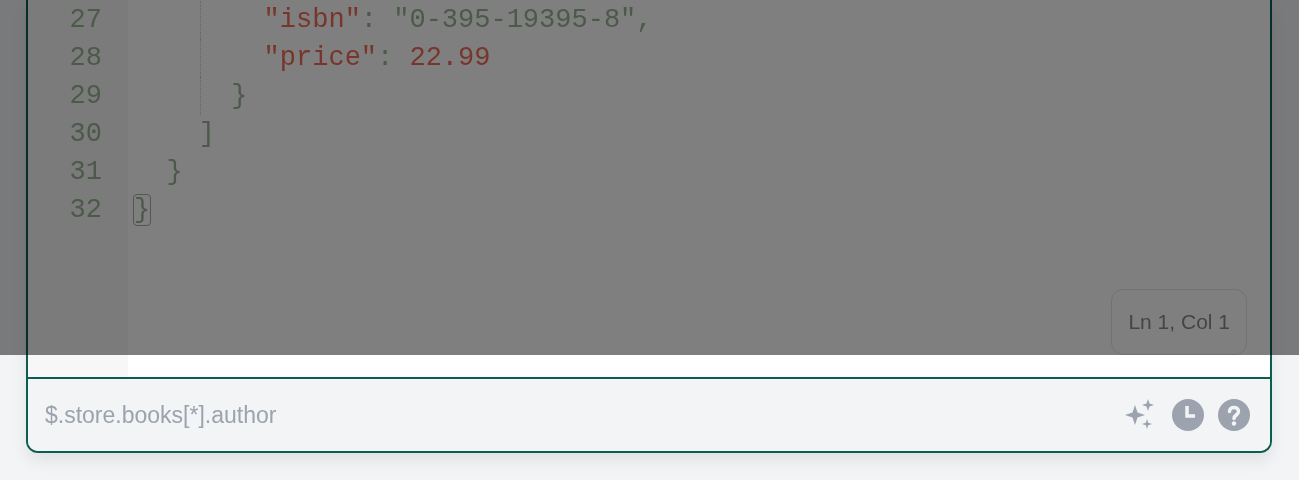  Describe the element at coordinates (1188, 415) in the screenshot. I see `history-icon` at that location.